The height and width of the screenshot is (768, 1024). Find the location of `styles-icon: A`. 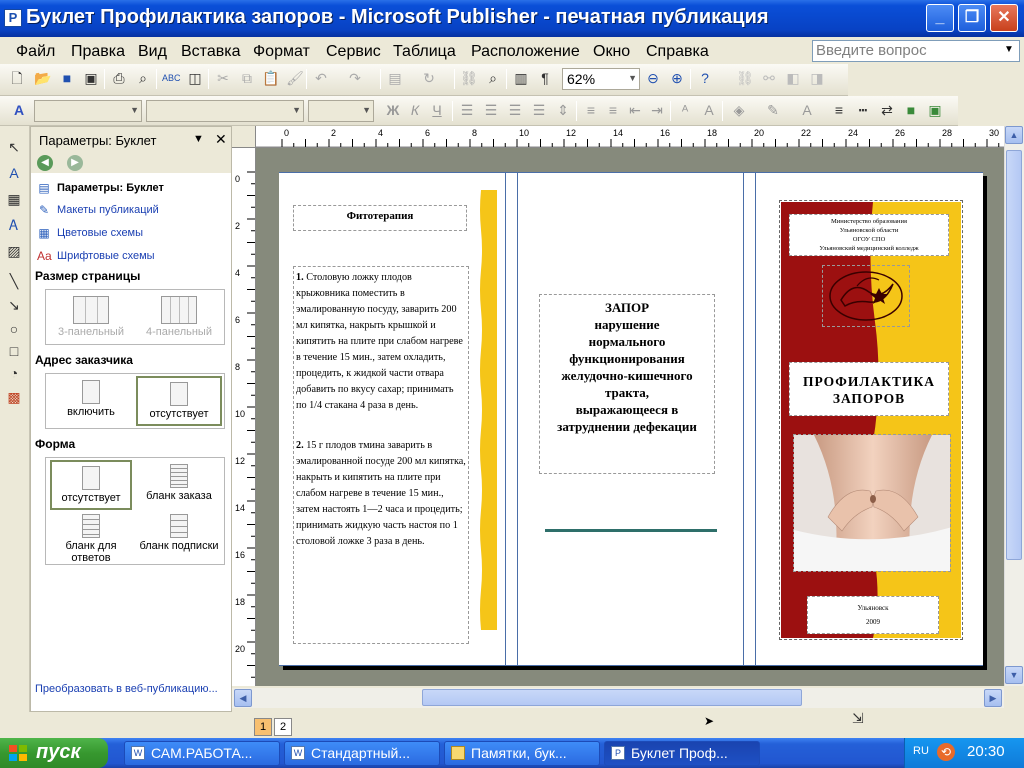

styles-icon: A is located at coordinates (19, 110).